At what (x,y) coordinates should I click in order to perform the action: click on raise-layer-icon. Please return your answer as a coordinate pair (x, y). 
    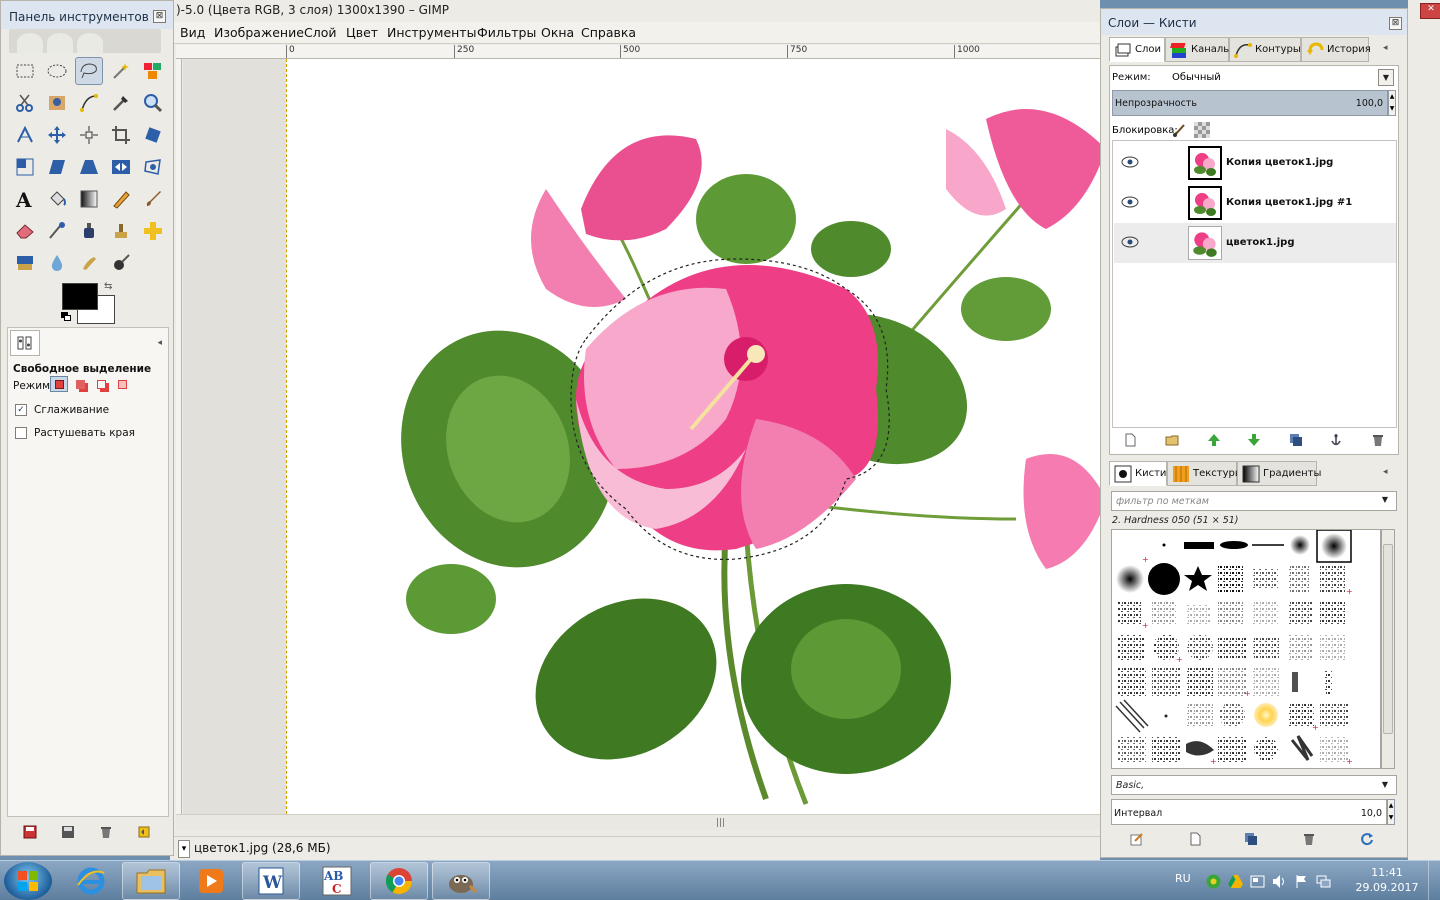
    Looking at the image, I should click on (1214, 440).